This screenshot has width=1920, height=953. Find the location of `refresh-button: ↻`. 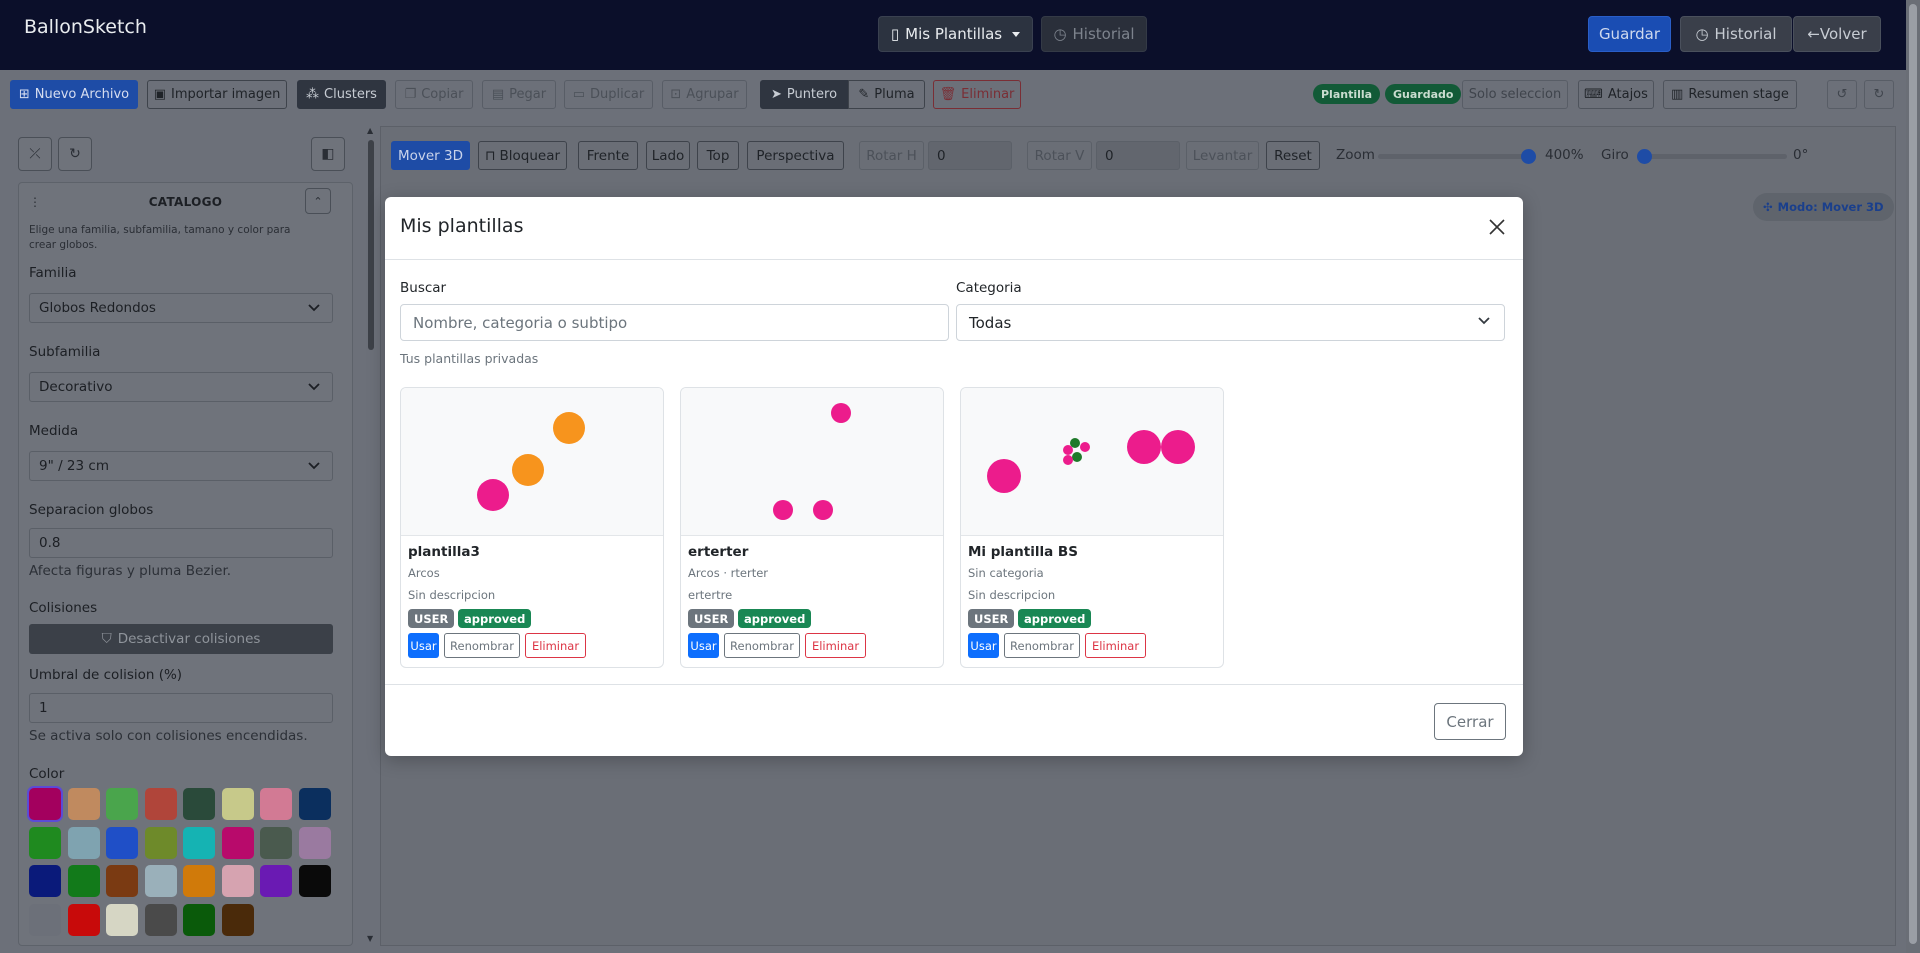

refresh-button: ↻ is located at coordinates (75, 154).